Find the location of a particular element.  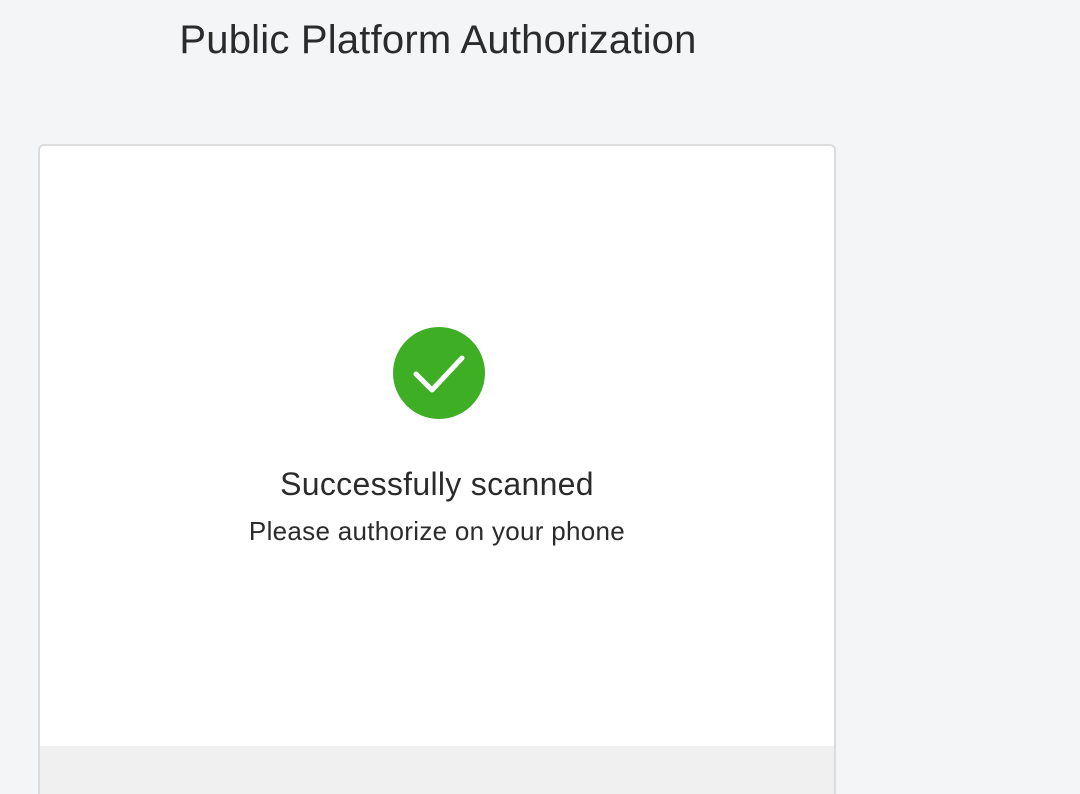

card-footer is located at coordinates (437, 770).